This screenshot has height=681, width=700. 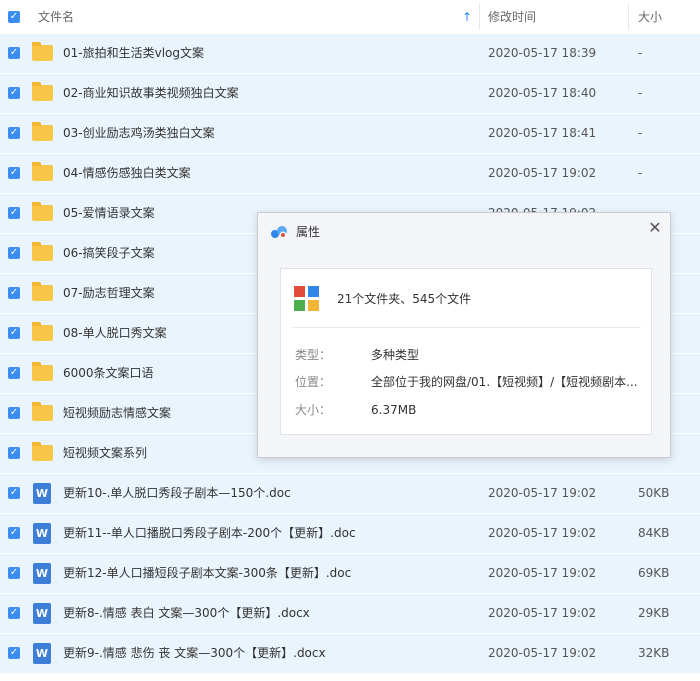 I want to click on column-header-size: 大小, so click(x=650, y=17).